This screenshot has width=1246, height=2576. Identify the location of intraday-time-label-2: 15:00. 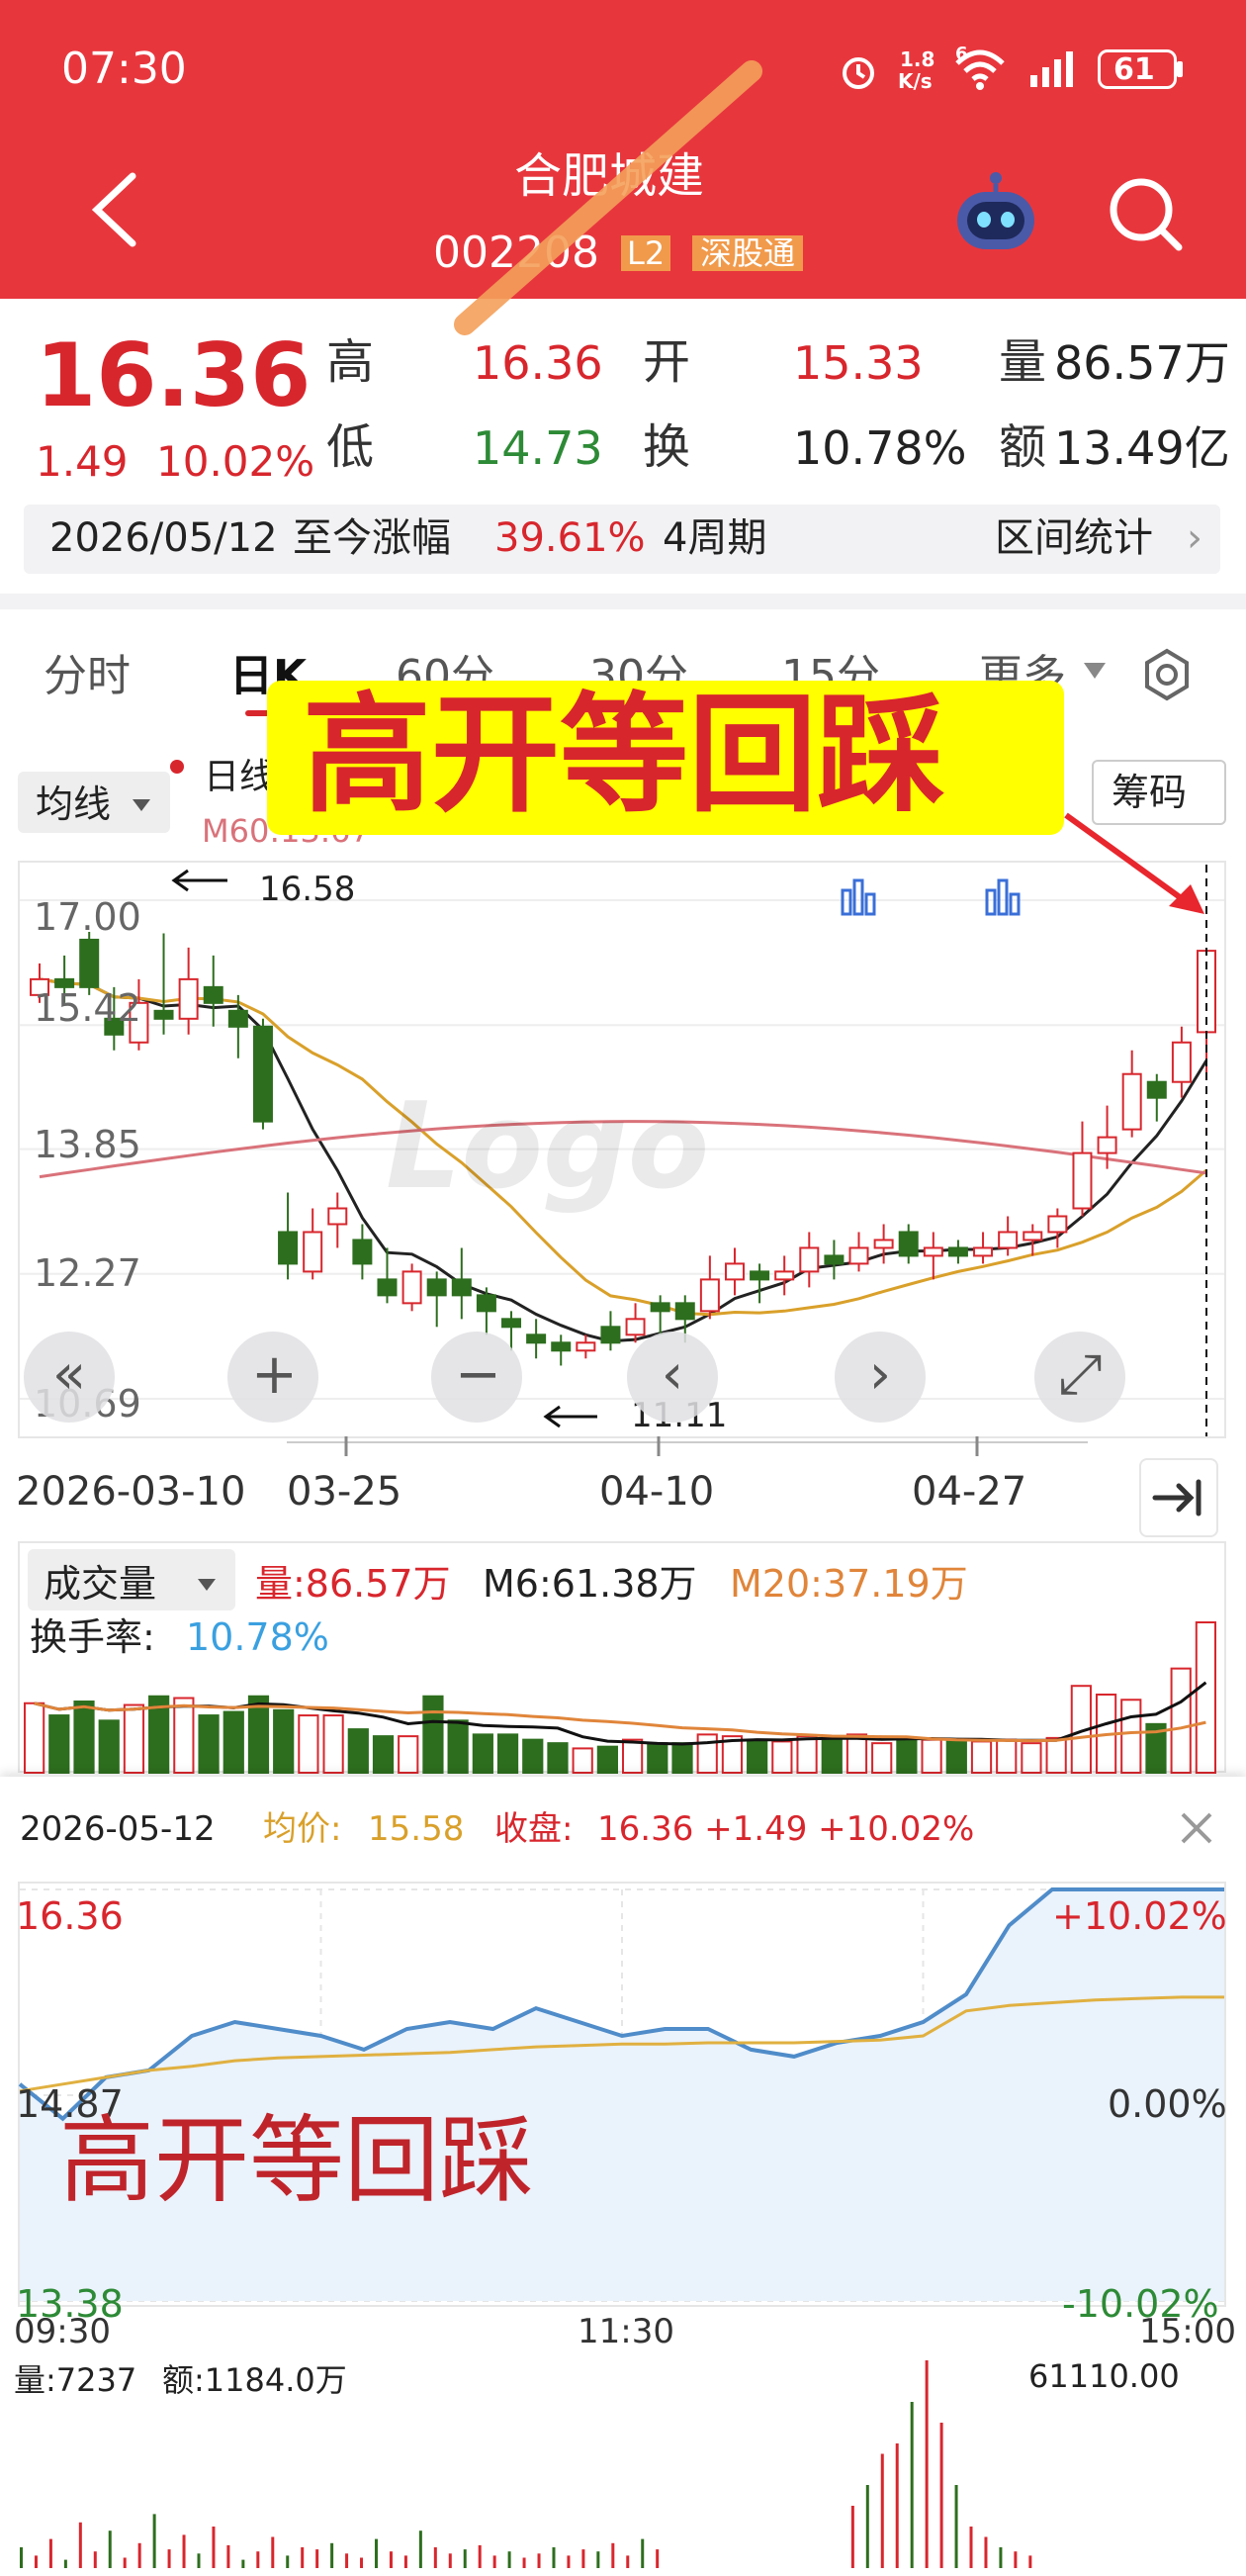
(1188, 2331).